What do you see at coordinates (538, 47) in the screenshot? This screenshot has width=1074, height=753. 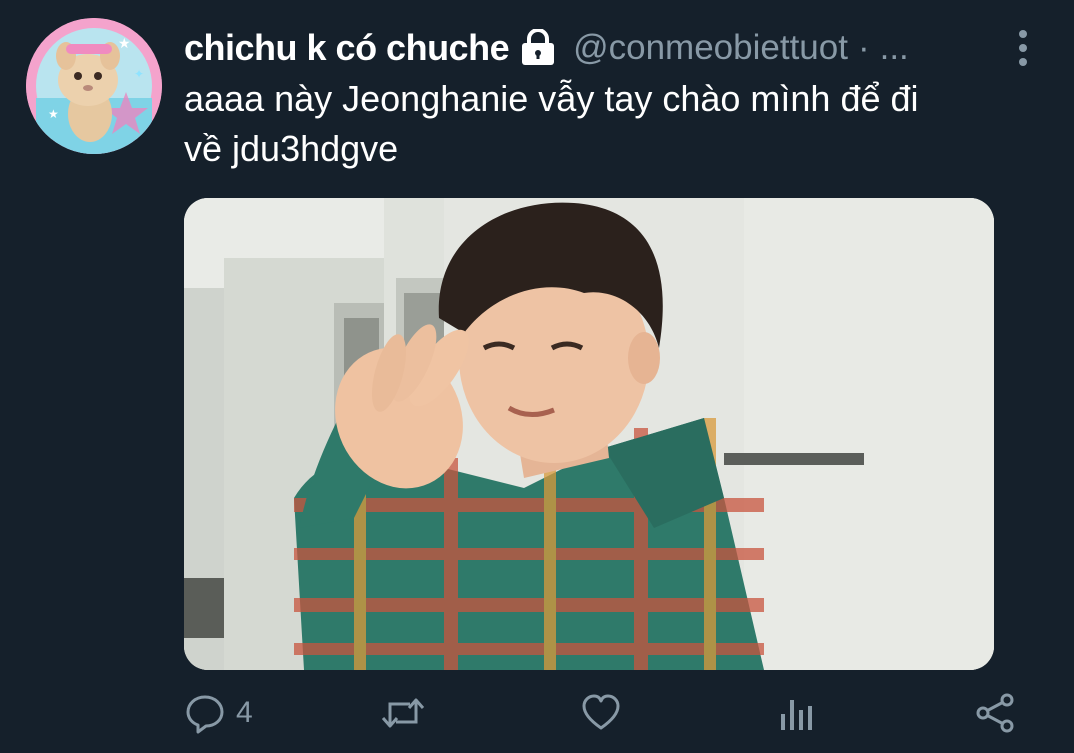 I see `lock-icon` at bounding box center [538, 47].